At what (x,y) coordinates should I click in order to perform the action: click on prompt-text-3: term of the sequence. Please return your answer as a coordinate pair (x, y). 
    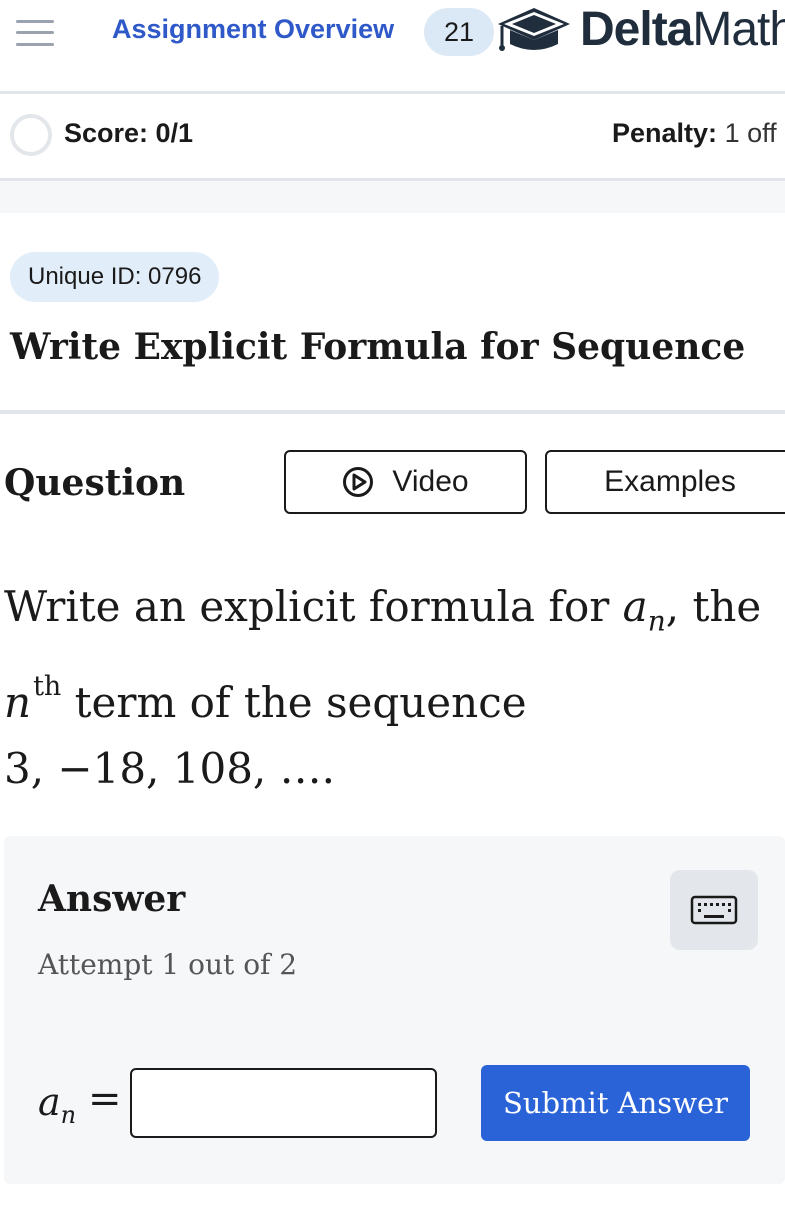
    Looking at the image, I should click on (294, 703).